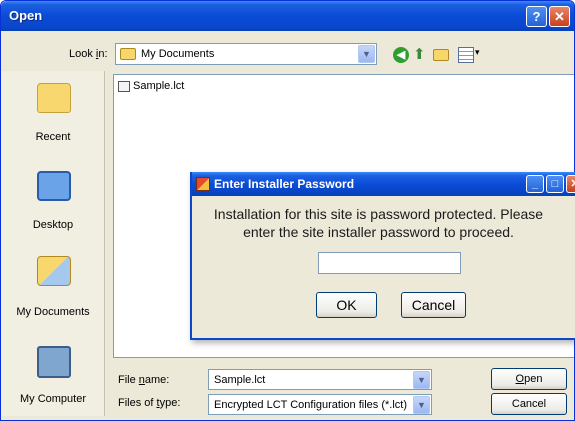 Image resolution: width=575 pixels, height=421 pixels. Describe the element at coordinates (149, 403) in the screenshot. I see `file-type-label: Files of type:` at that location.